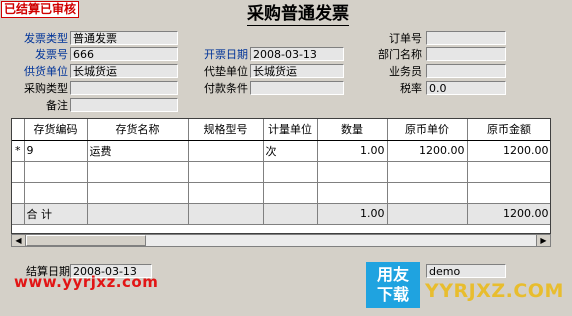 The image size is (572, 316). What do you see at coordinates (46, 38) in the screenshot?
I see `invoice-type-label: 发票类型` at bounding box center [46, 38].